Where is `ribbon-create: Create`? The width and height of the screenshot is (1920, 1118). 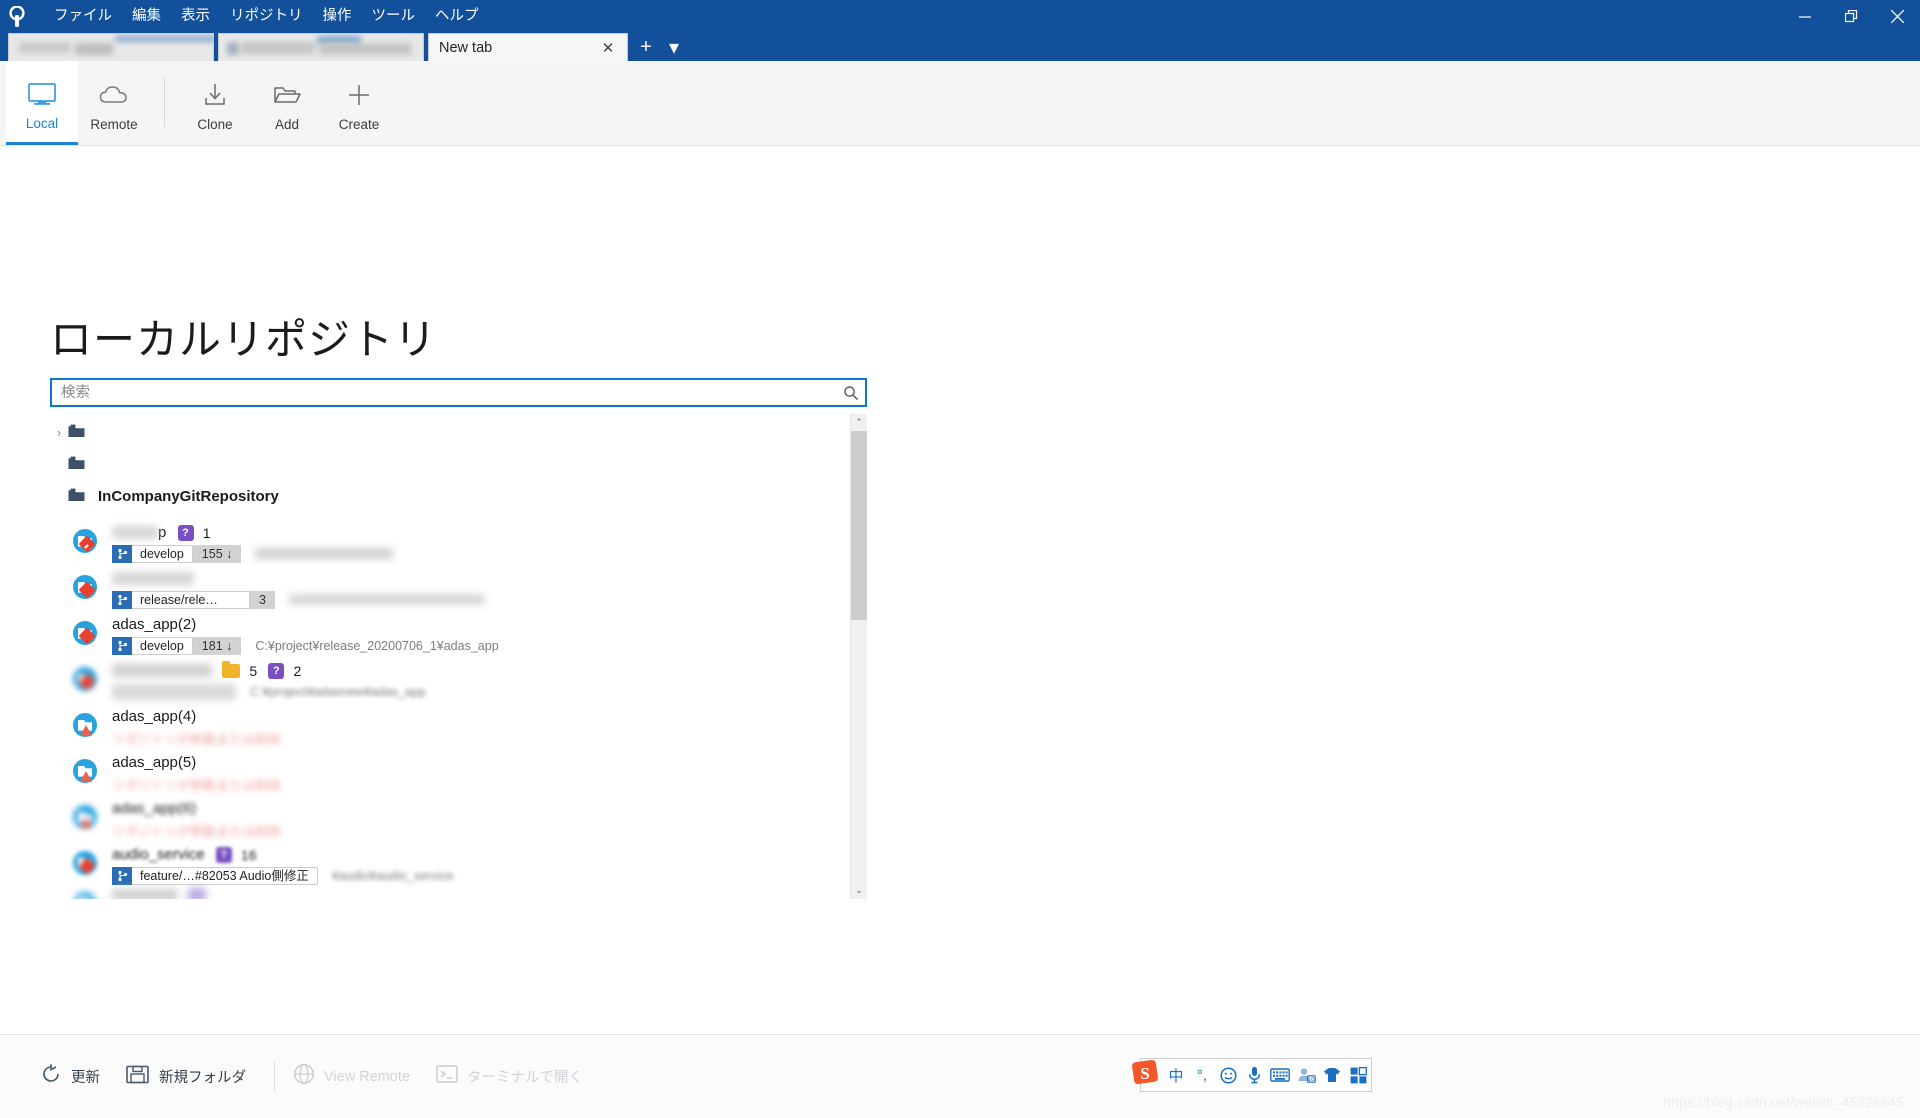
ribbon-create: Create is located at coordinates (359, 103).